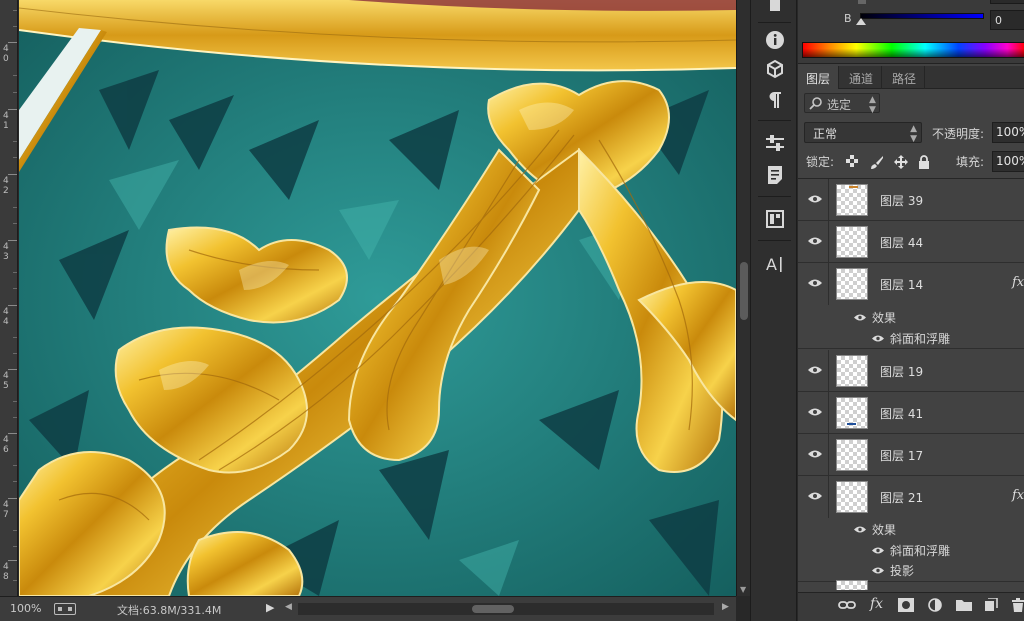 This screenshot has height=621, width=1024. I want to click on new-group-icon, so click(964, 606).